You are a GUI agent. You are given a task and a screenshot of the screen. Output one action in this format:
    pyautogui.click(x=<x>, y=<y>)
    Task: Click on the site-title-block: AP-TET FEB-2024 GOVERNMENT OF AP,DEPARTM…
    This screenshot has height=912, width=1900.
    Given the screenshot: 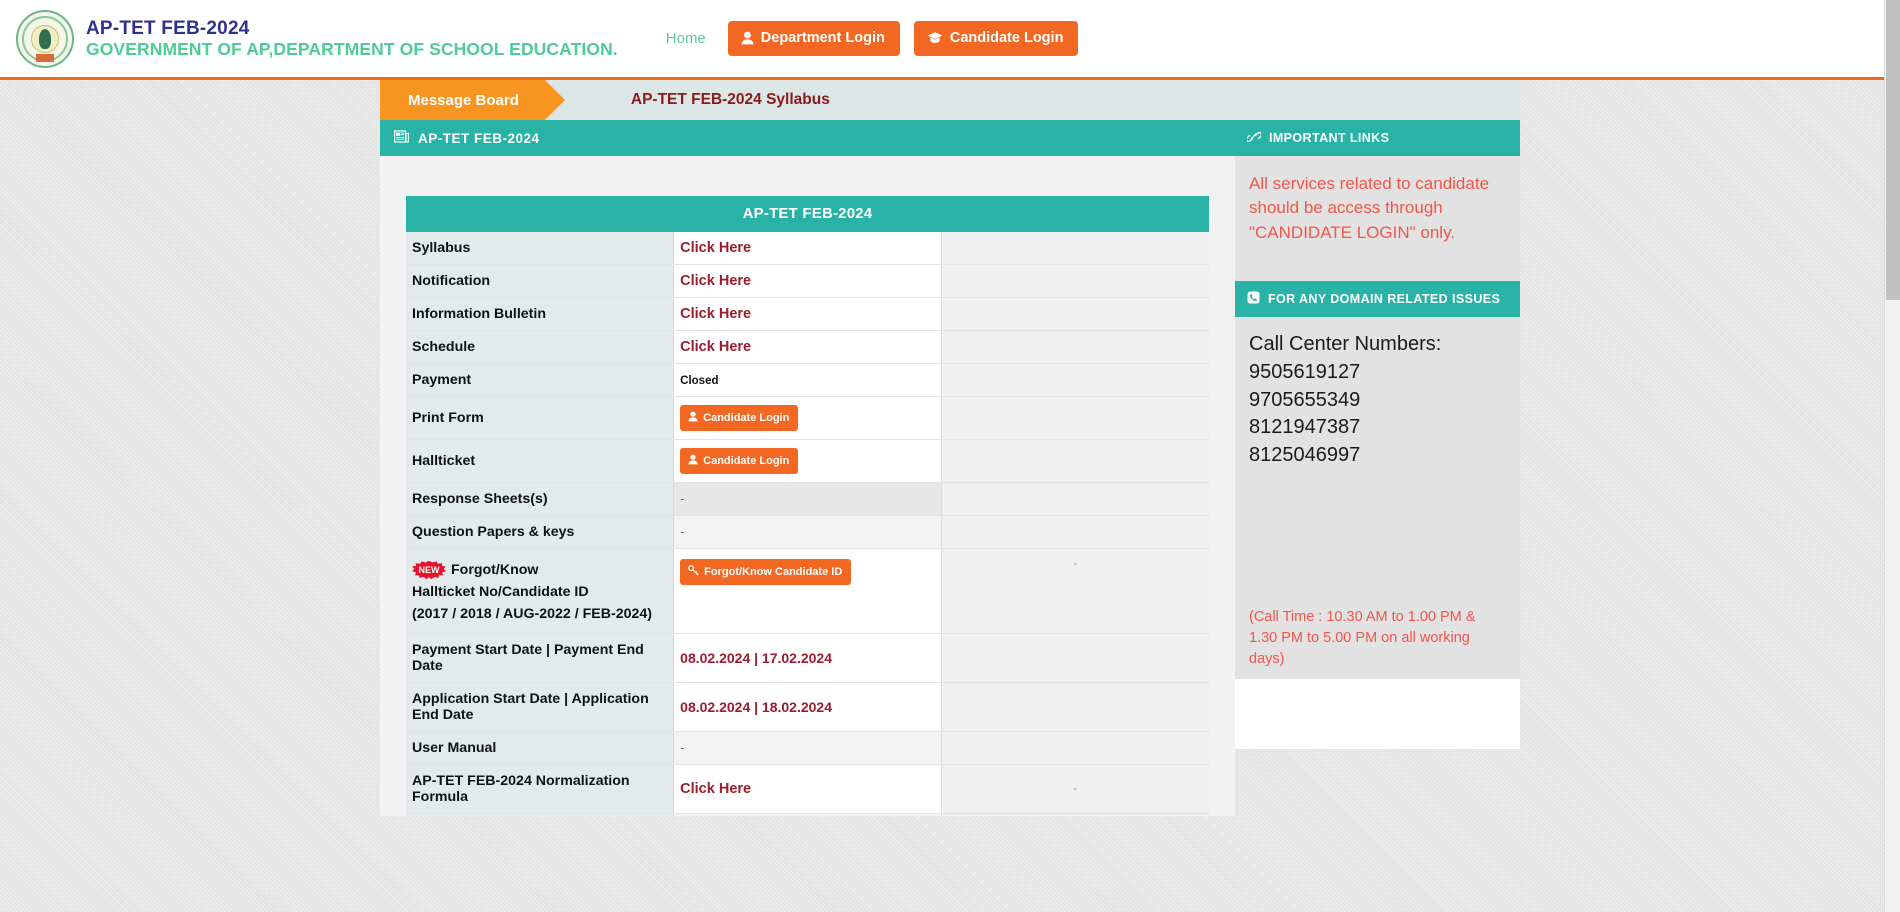 What is the action you would take?
    pyautogui.click(x=352, y=39)
    